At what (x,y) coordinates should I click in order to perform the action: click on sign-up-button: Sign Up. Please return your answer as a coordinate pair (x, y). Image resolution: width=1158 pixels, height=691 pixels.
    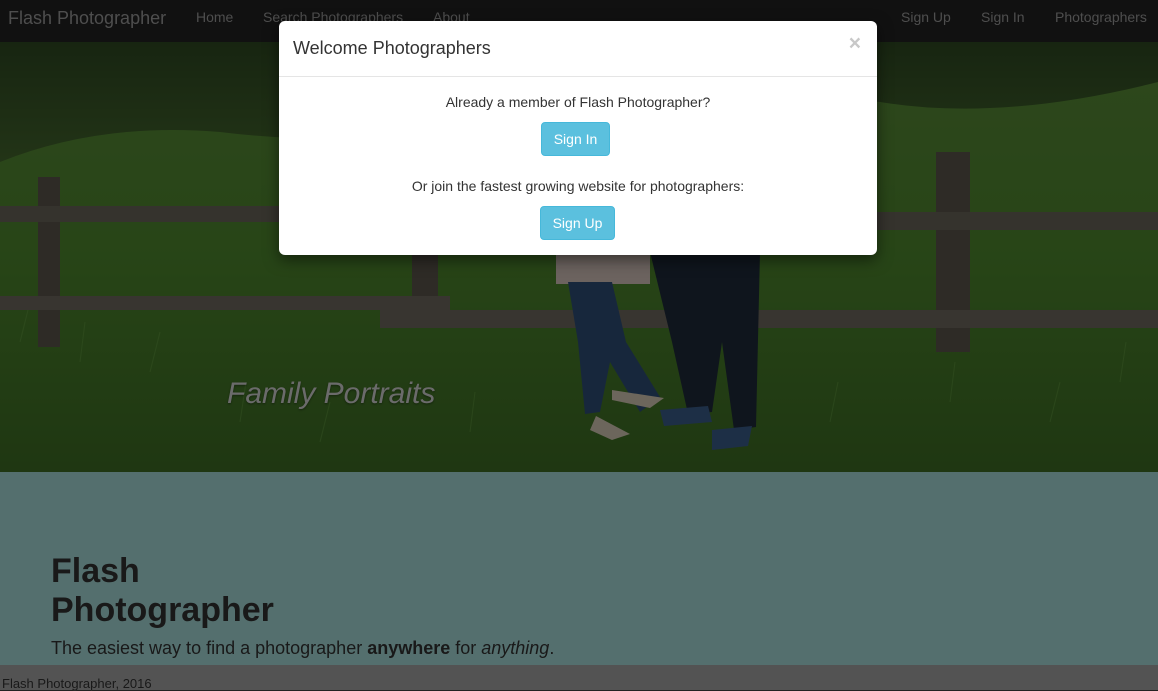
    Looking at the image, I should click on (577, 223).